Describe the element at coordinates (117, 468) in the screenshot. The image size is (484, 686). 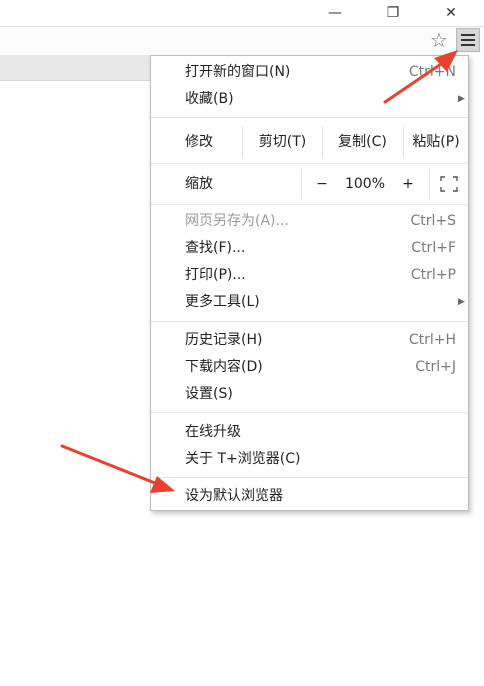
I see `annotation-arrow-default-browser` at that location.